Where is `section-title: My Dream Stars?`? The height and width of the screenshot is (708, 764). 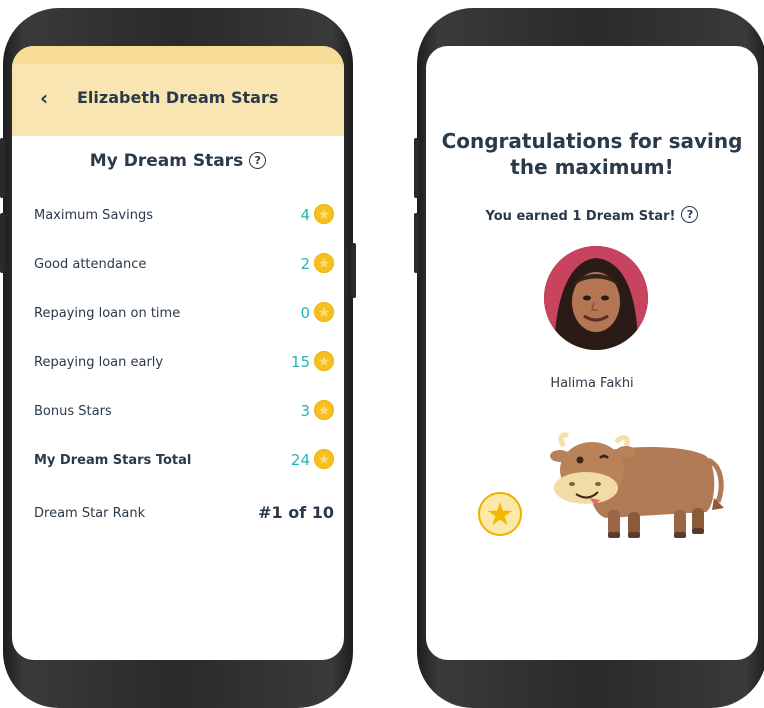 section-title: My Dream Stars? is located at coordinates (178, 161).